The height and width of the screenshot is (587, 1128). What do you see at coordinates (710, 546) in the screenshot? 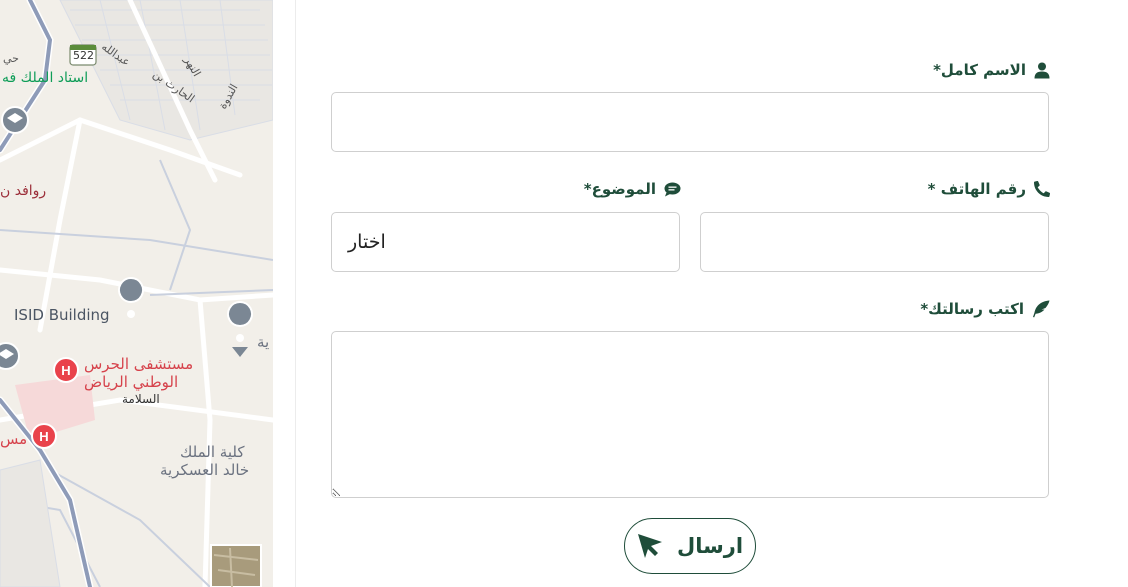
I see `send-button-label: ارسال` at bounding box center [710, 546].